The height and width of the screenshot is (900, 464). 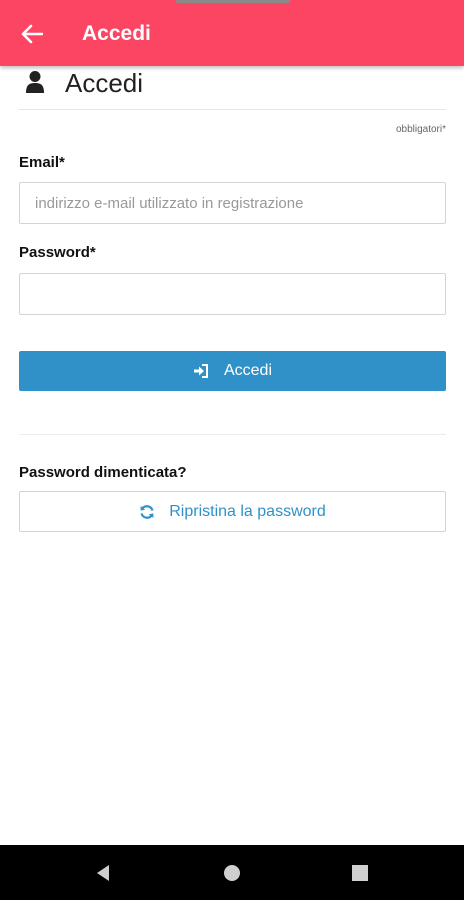 What do you see at coordinates (232, 33) in the screenshot?
I see `app-bar: Accedi` at bounding box center [232, 33].